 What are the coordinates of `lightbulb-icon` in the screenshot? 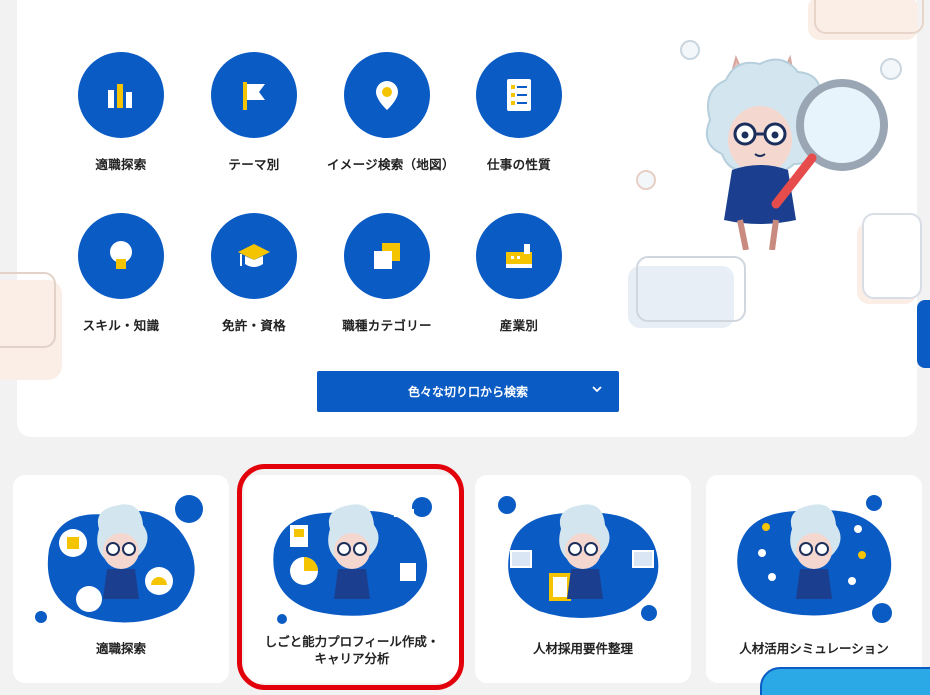 It's located at (121, 256).